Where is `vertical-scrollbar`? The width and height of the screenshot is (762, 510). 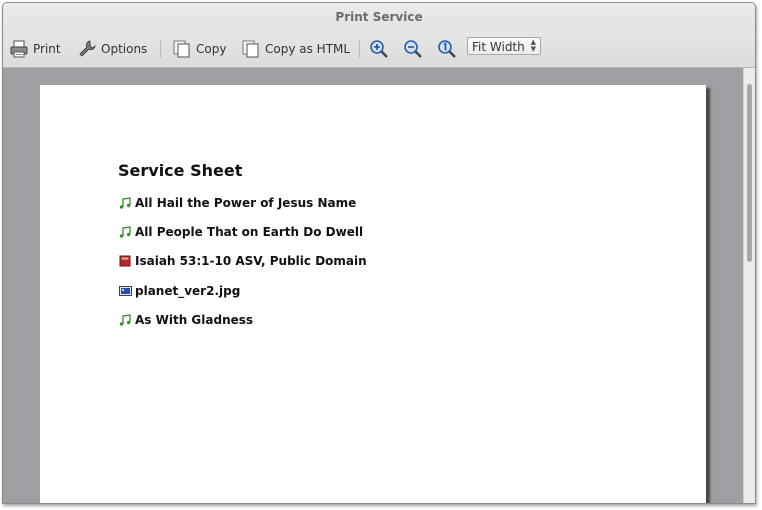
vertical-scrollbar is located at coordinates (749, 285).